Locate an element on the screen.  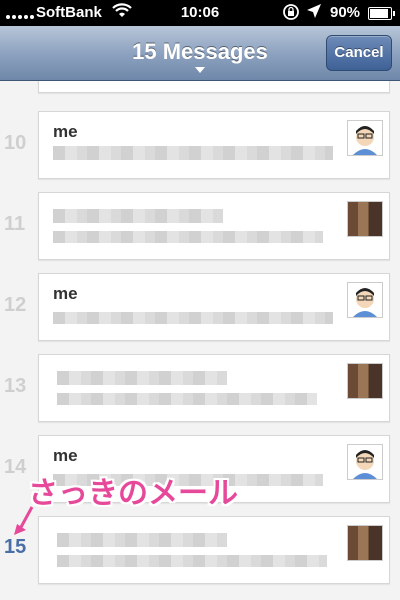
message-number: 13 is located at coordinates (15, 386).